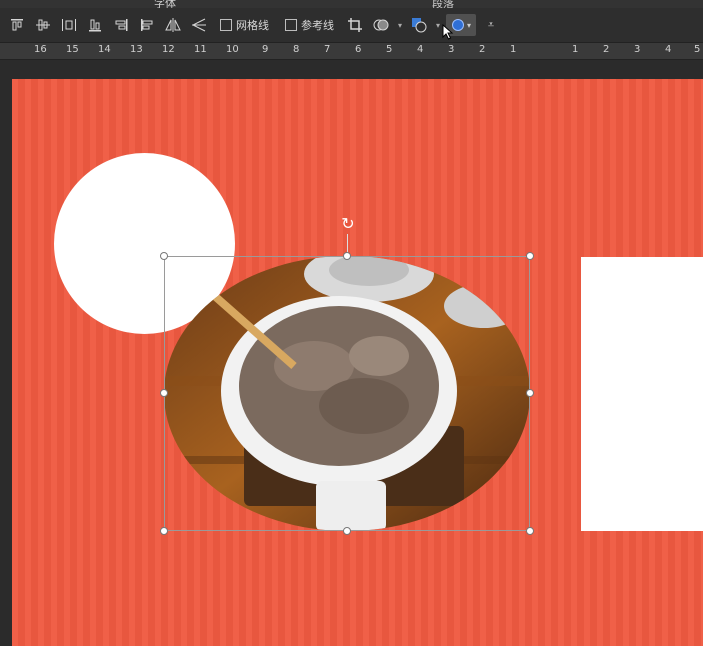 The height and width of the screenshot is (646, 703). I want to click on resize-handle-left, so click(164, 393).